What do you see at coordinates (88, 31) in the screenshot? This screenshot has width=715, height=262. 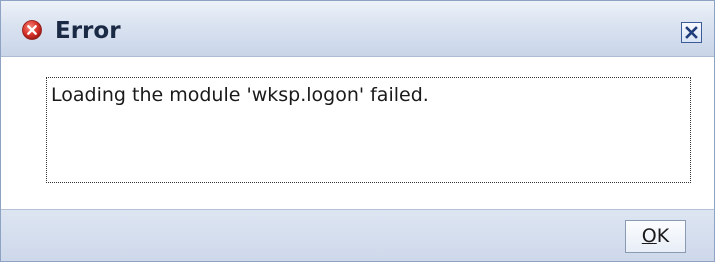 I see `dialog-title: Error` at bounding box center [88, 31].